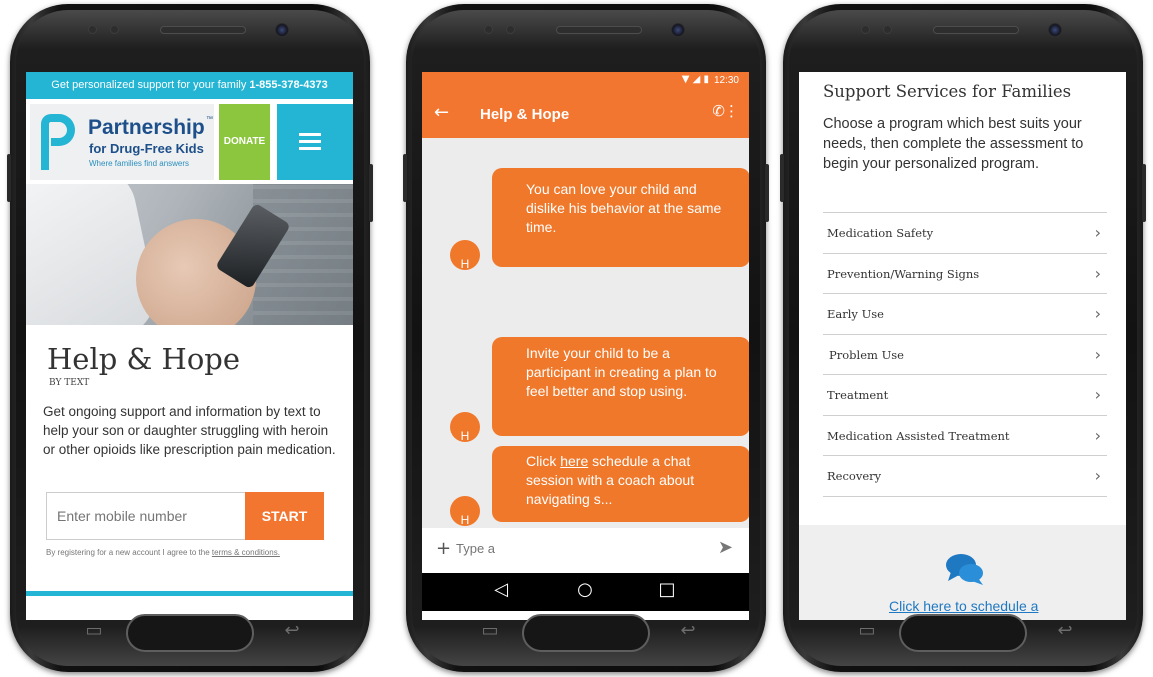 Image resolution: width=1153 pixels, height=677 pixels. Describe the element at coordinates (139, 163) in the screenshot. I see `logo-tagline: Where families find answers` at that location.